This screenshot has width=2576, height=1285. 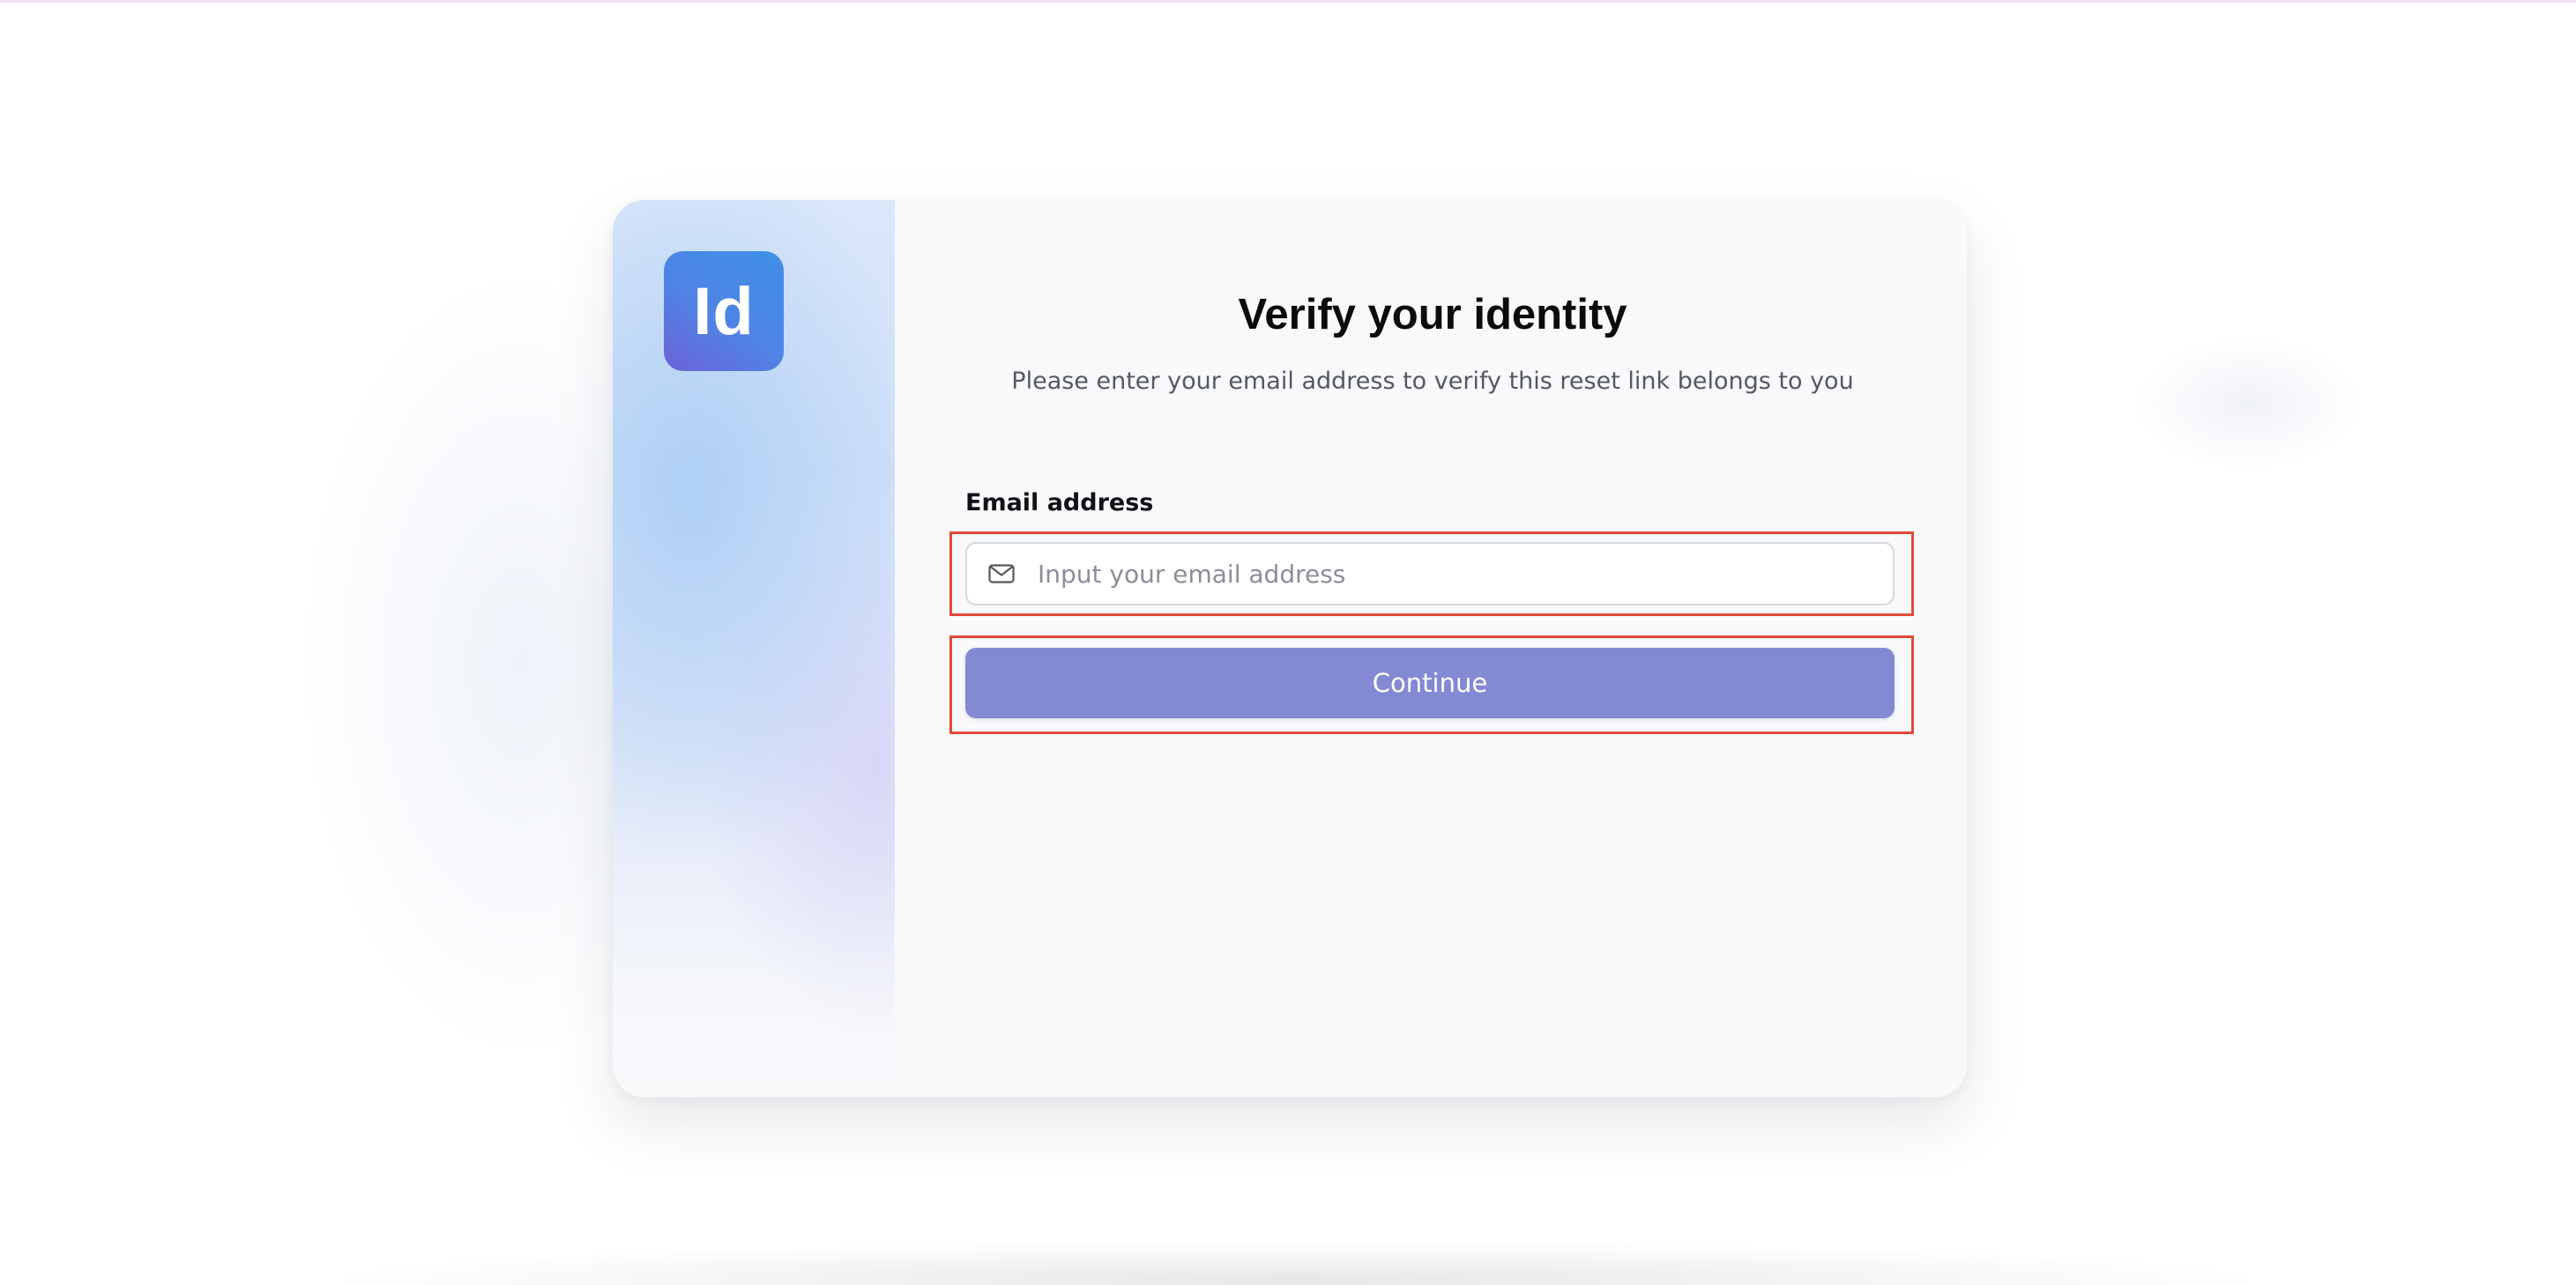 What do you see at coordinates (1002, 573) in the screenshot?
I see `mail-icon` at bounding box center [1002, 573].